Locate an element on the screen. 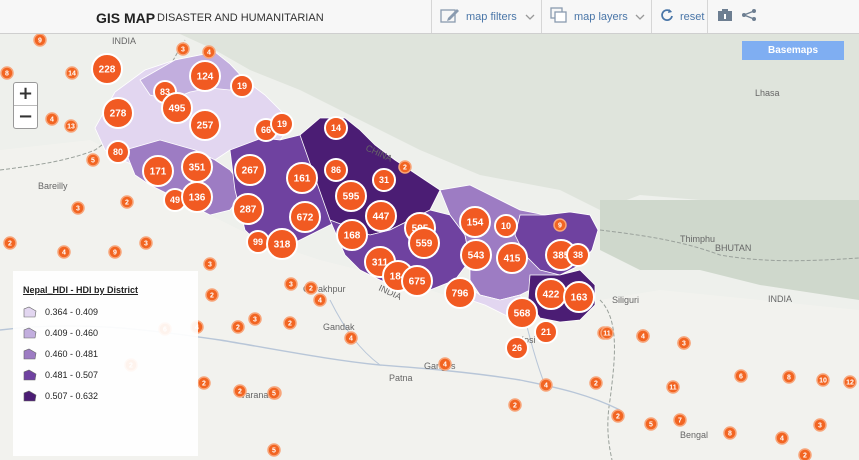 The width and height of the screenshot is (859, 460). cluster-marker: 21 is located at coordinates (546, 332).